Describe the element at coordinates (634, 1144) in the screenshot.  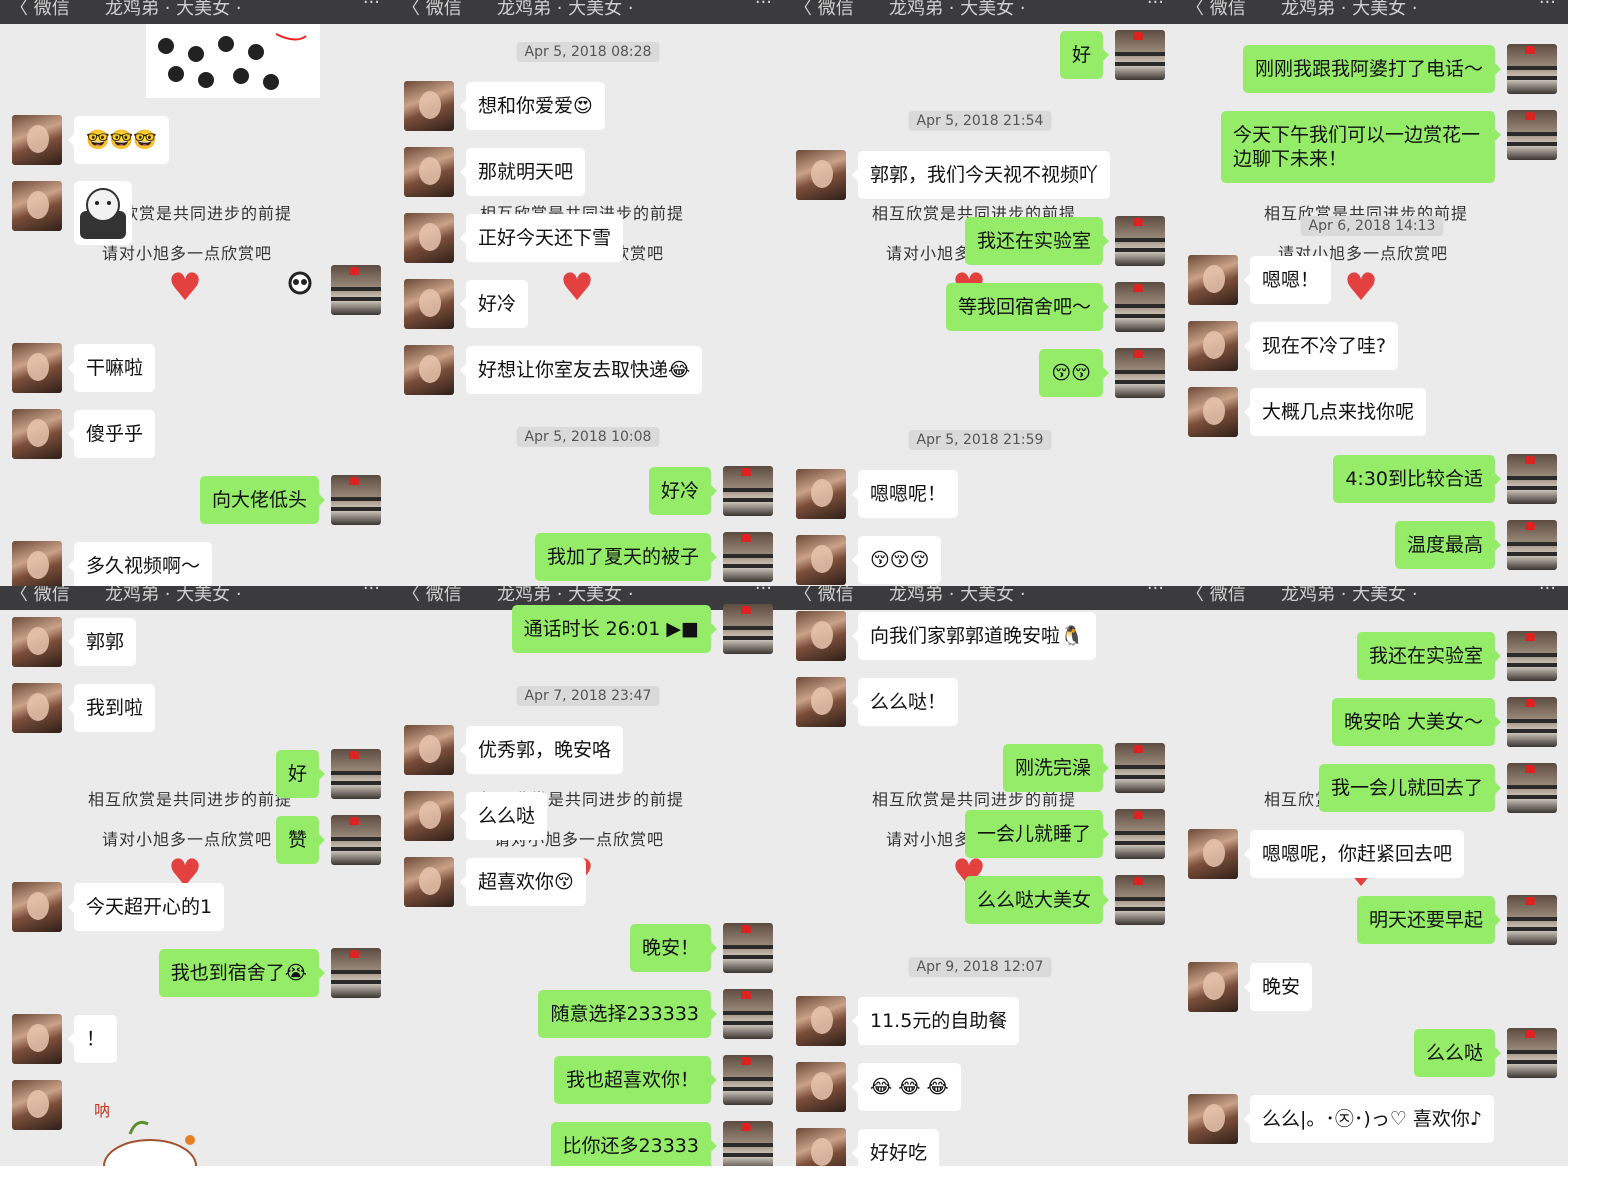
I see `message-bubble: 比你还多23333` at that location.